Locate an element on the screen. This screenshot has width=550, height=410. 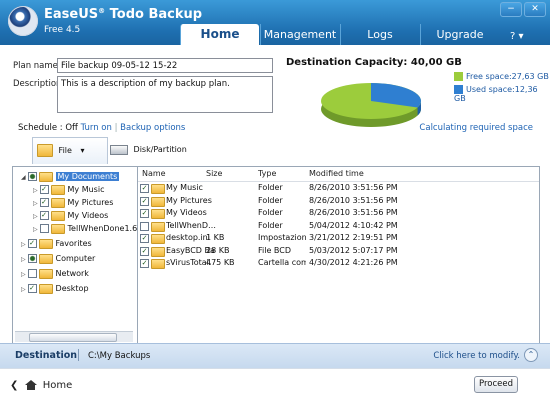
close-button: ✕ is located at coordinates (535, 9).